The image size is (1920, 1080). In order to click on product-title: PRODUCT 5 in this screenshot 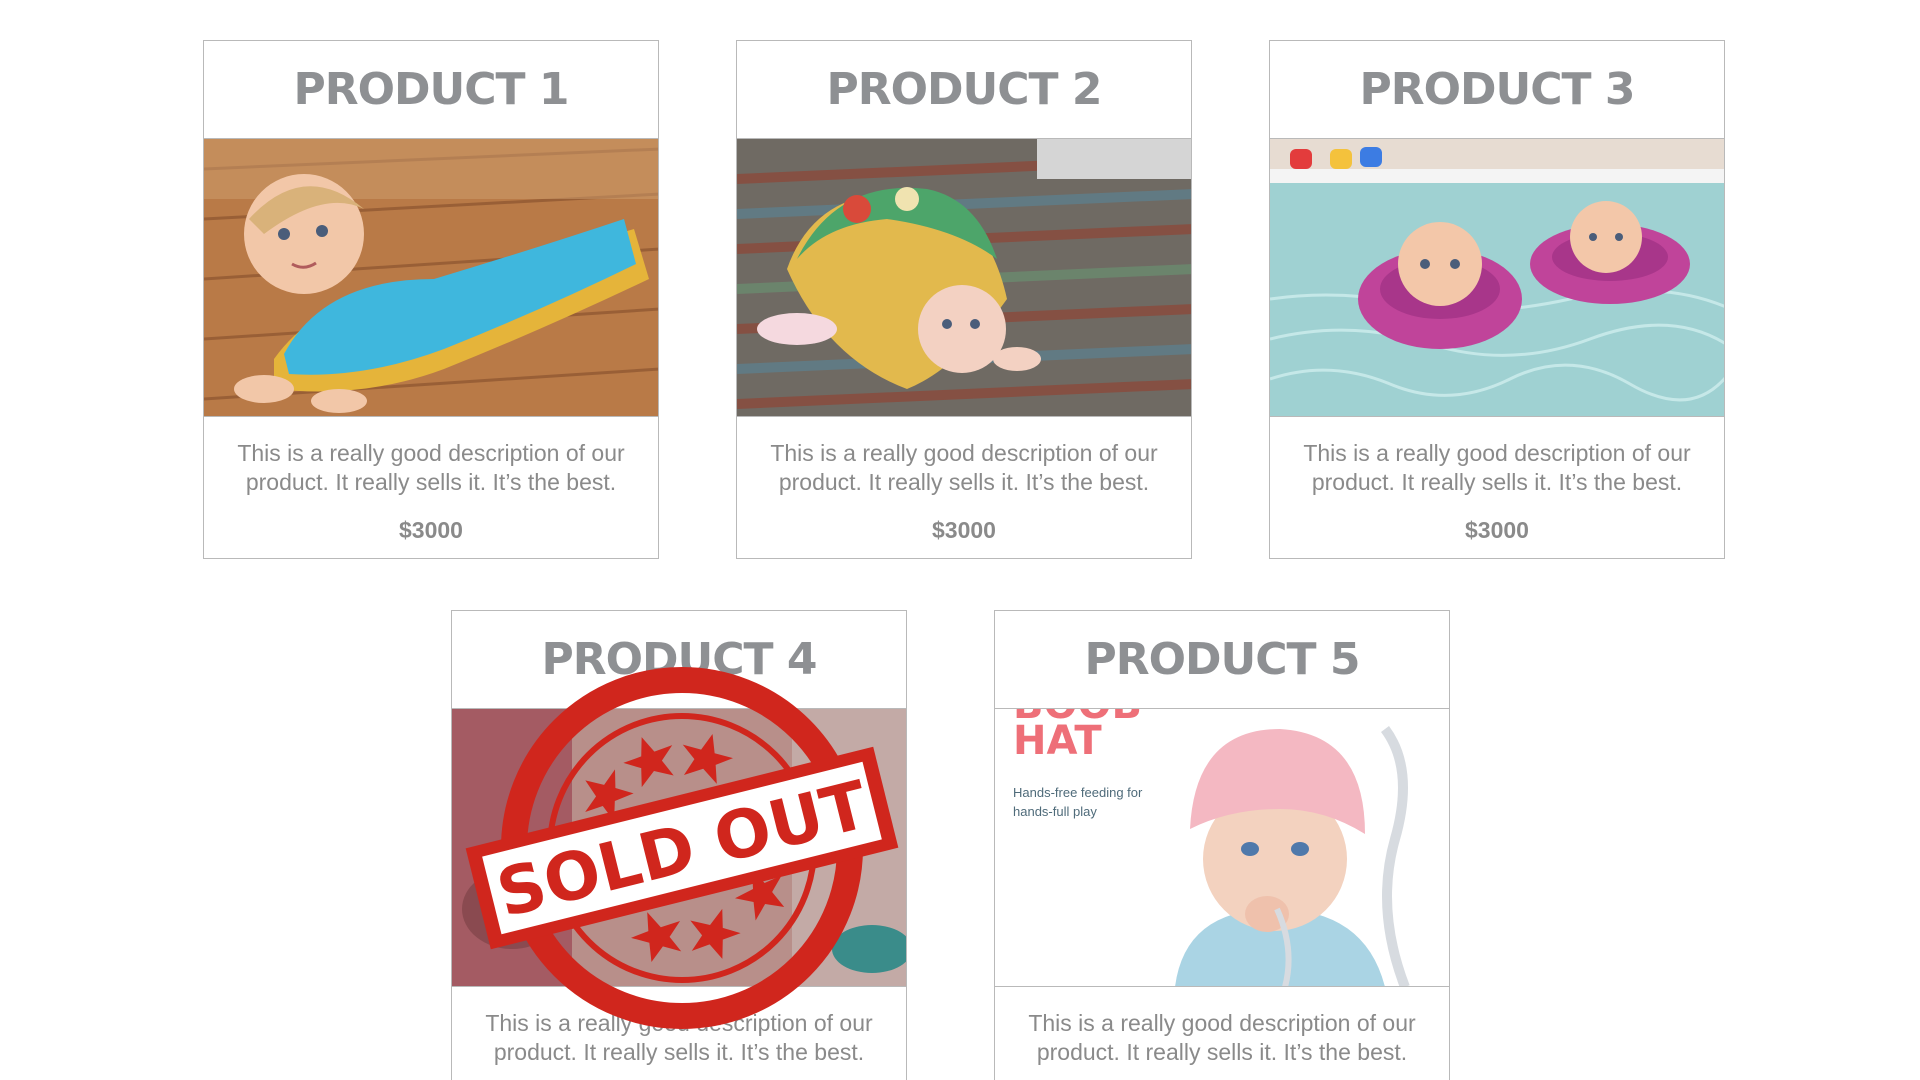, I will do `click(1222, 660)`.